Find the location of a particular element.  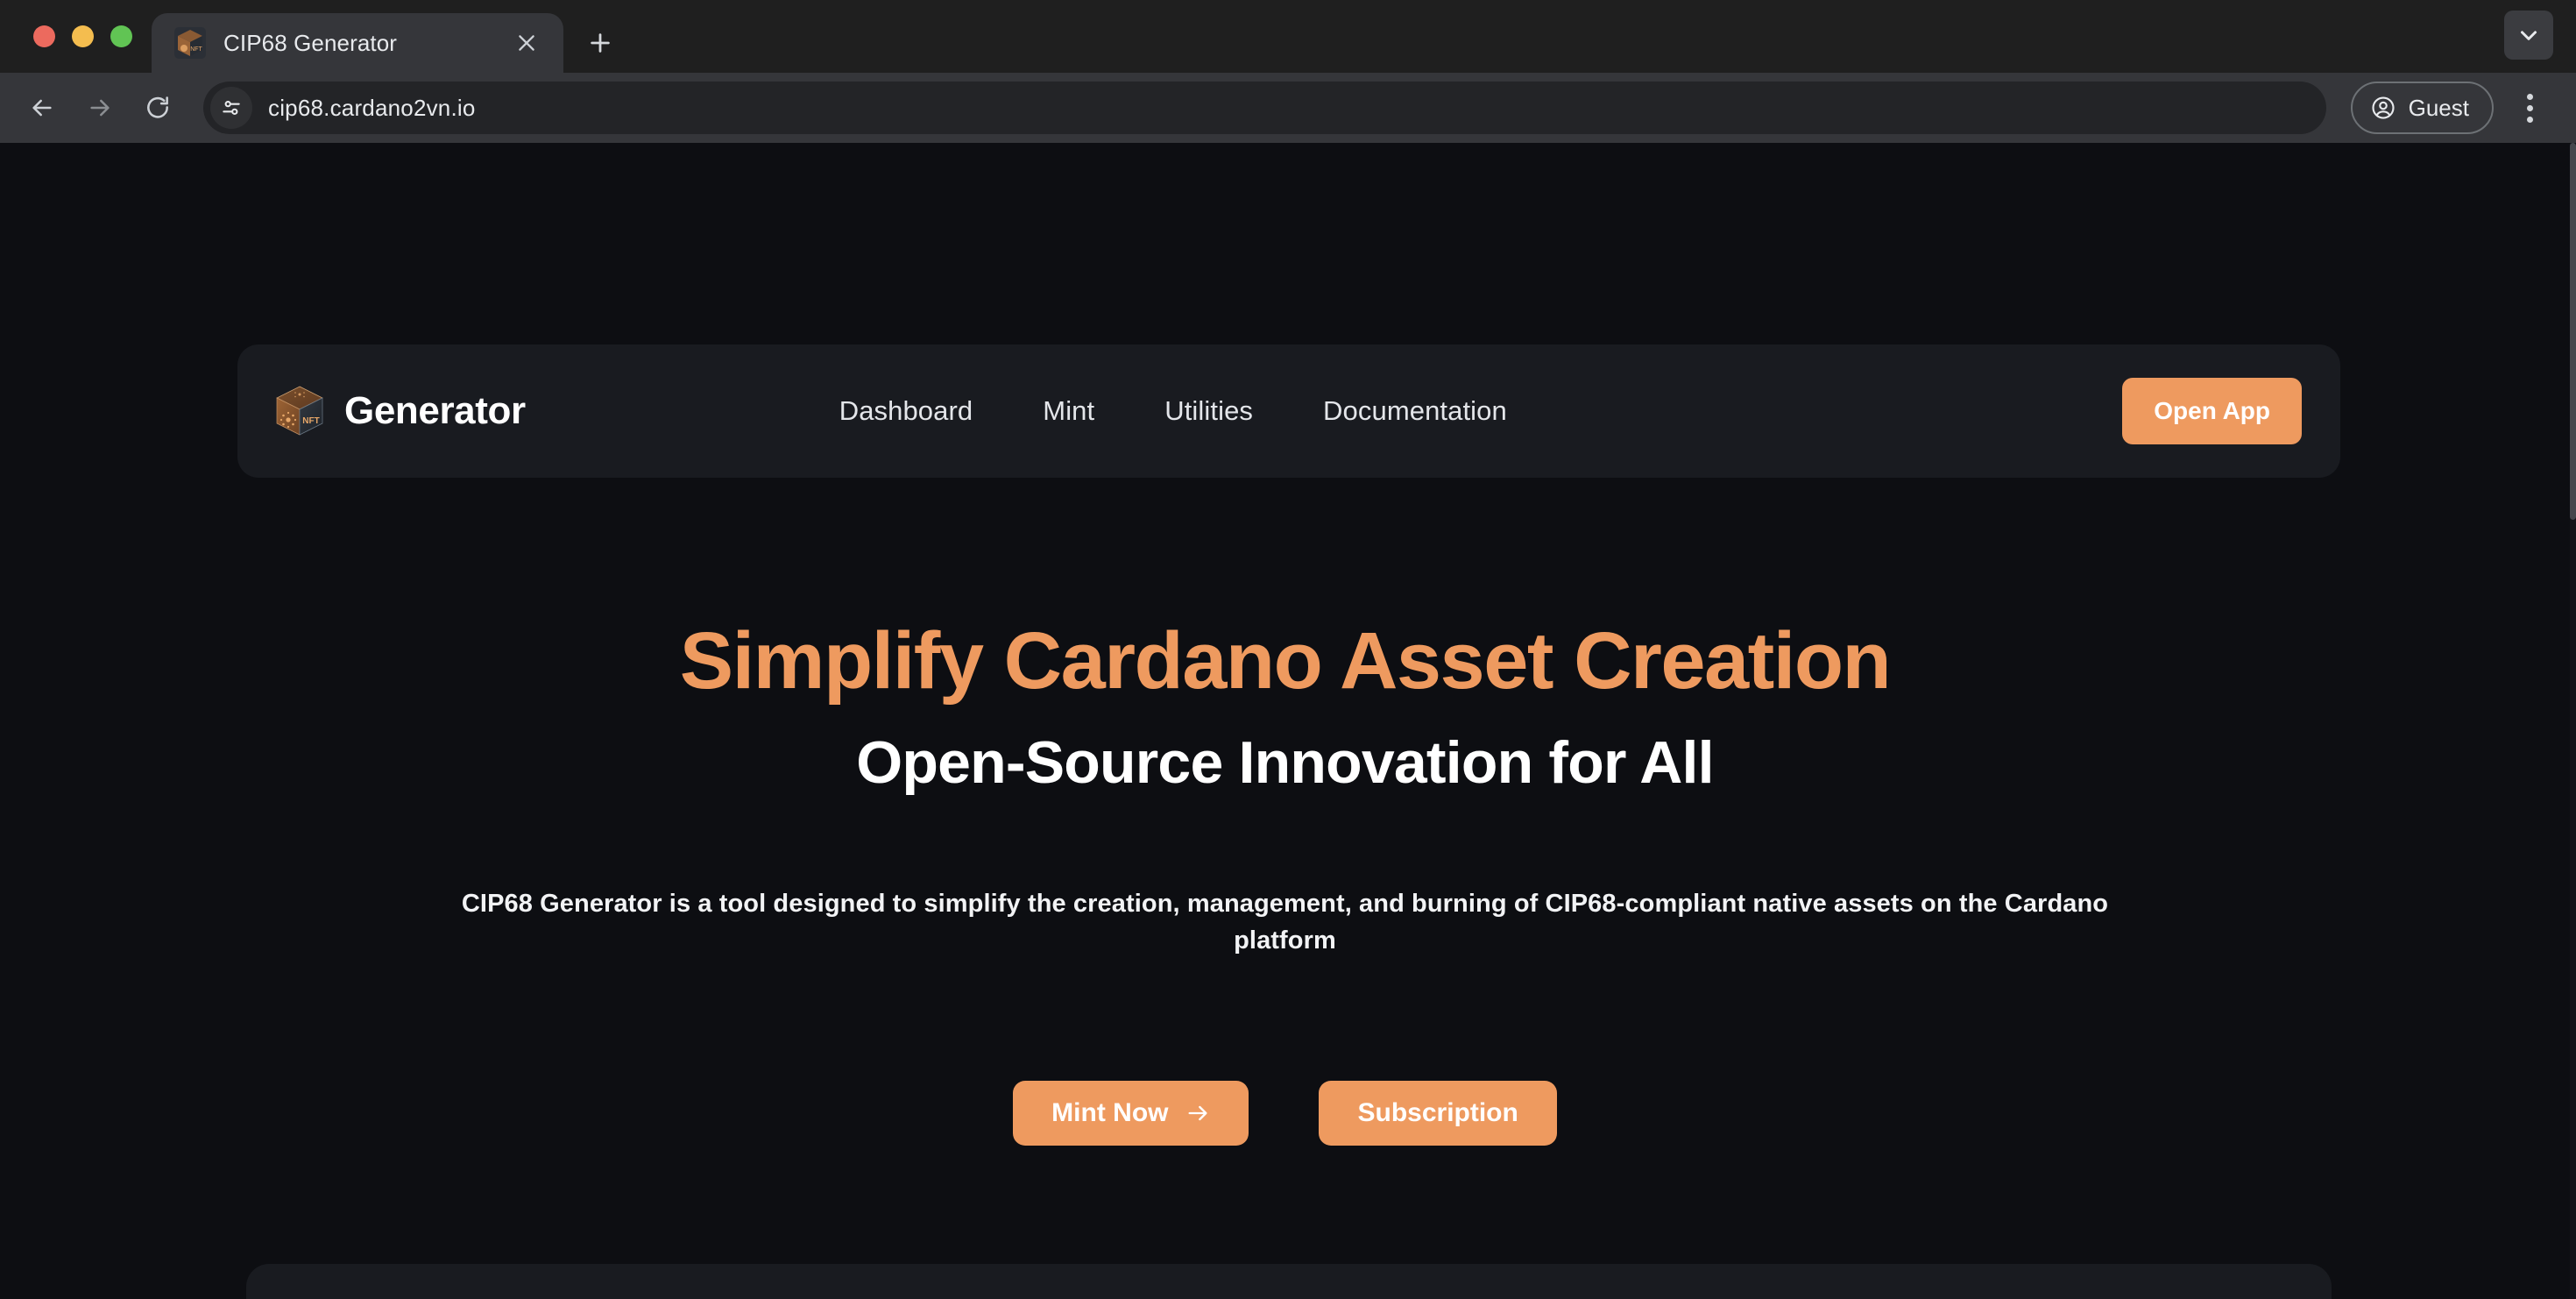

browser-tab-active: NFT CIP68 Generator is located at coordinates (357, 43).